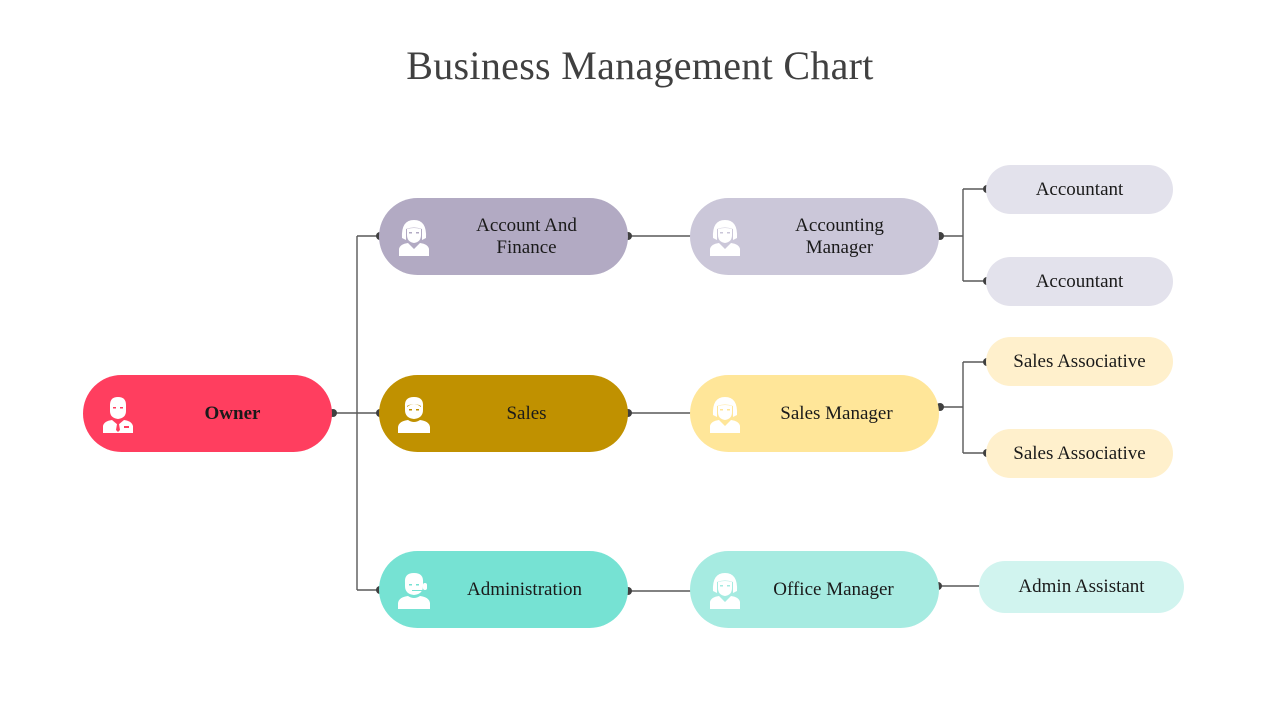 Image resolution: width=1280 pixels, height=720 pixels. What do you see at coordinates (833, 589) in the screenshot?
I see `node-office-manager-label: Office Manager` at bounding box center [833, 589].